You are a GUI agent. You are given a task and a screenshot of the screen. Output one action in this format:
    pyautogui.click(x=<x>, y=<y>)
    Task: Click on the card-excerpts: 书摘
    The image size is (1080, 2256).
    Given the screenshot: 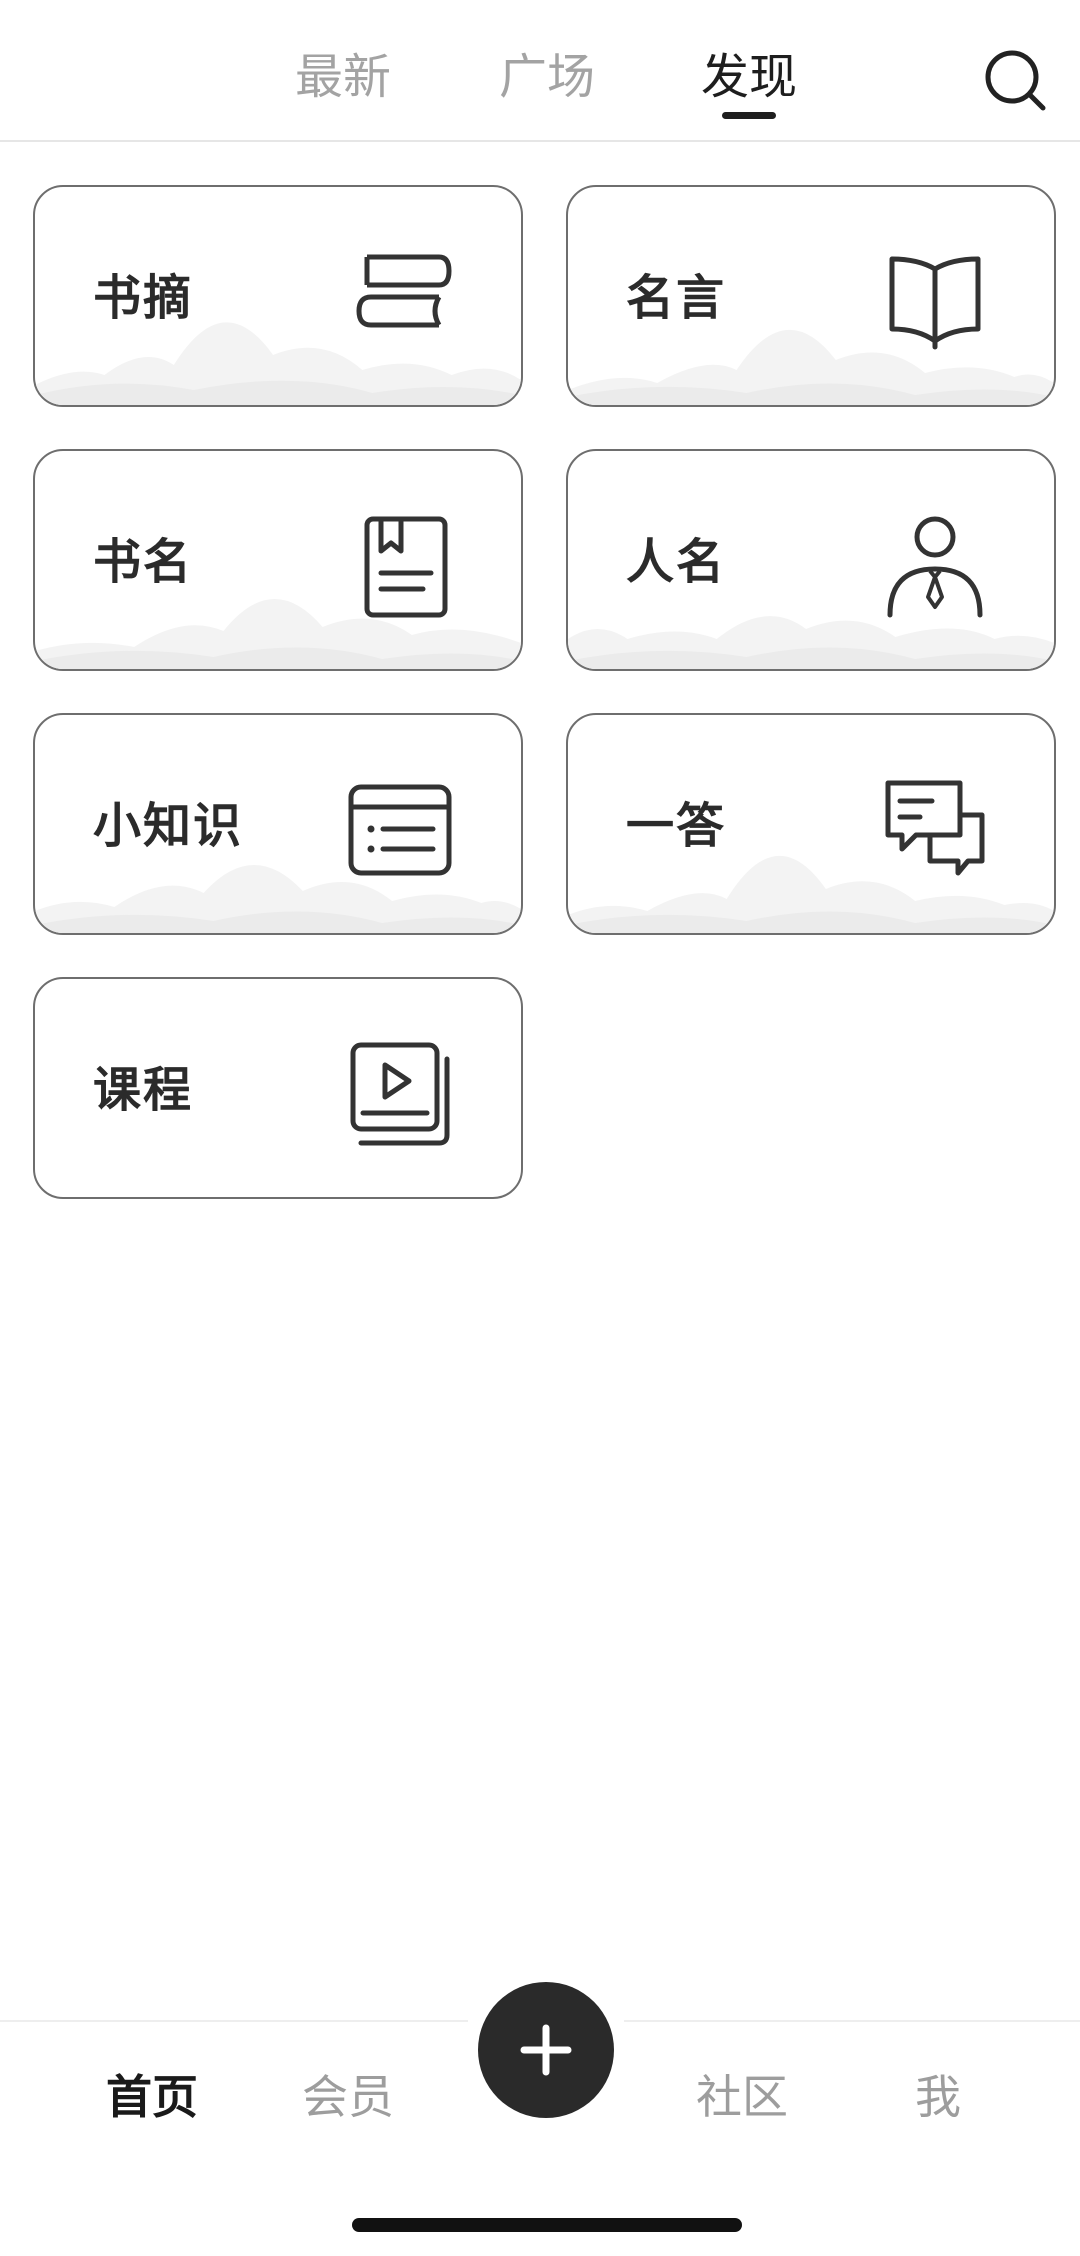 What is the action you would take?
    pyautogui.click(x=278, y=296)
    